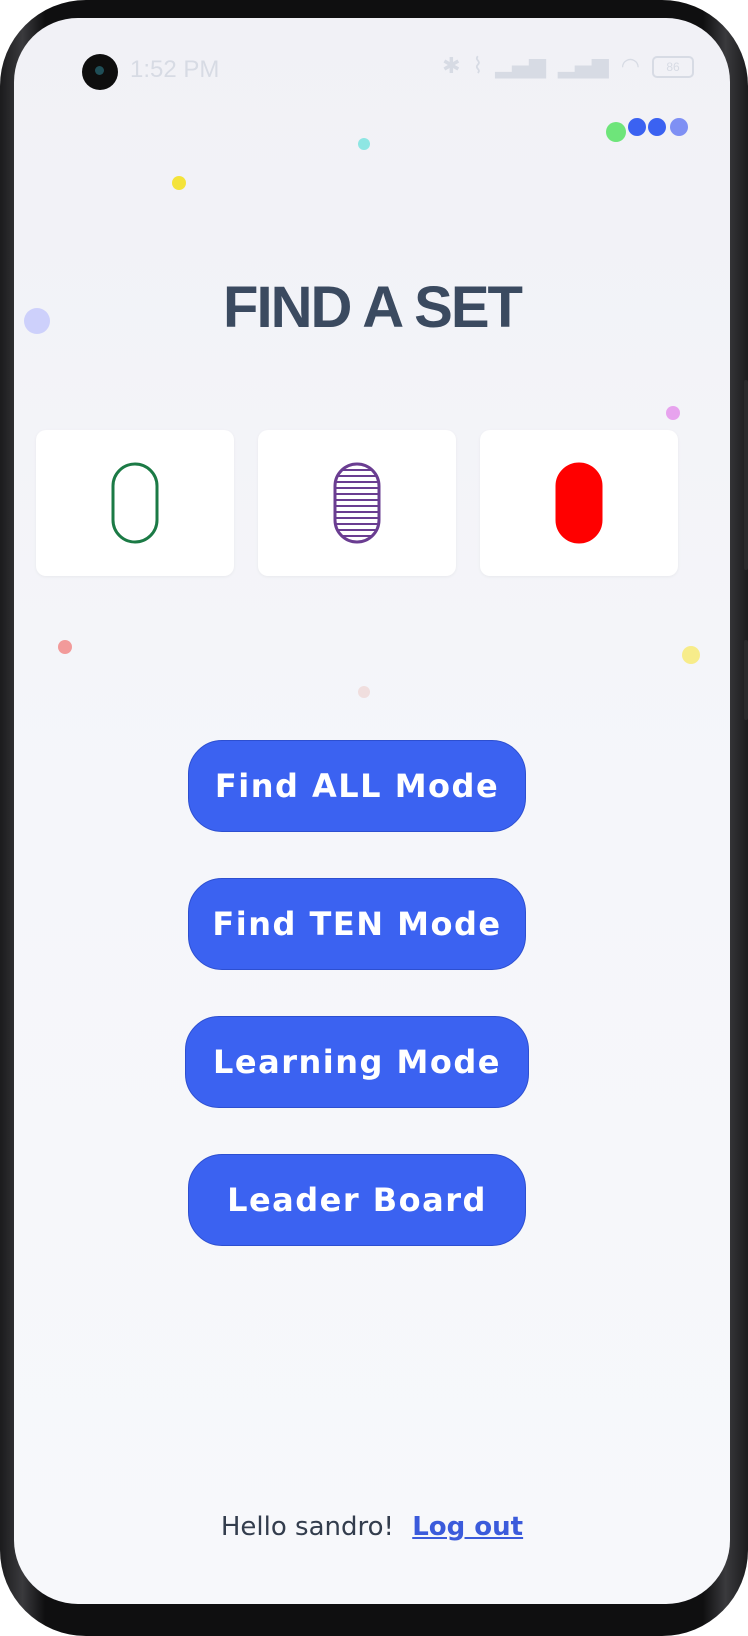 Image resolution: width=748 pixels, height=1636 pixels. What do you see at coordinates (746, 680) in the screenshot?
I see `power-button` at bounding box center [746, 680].